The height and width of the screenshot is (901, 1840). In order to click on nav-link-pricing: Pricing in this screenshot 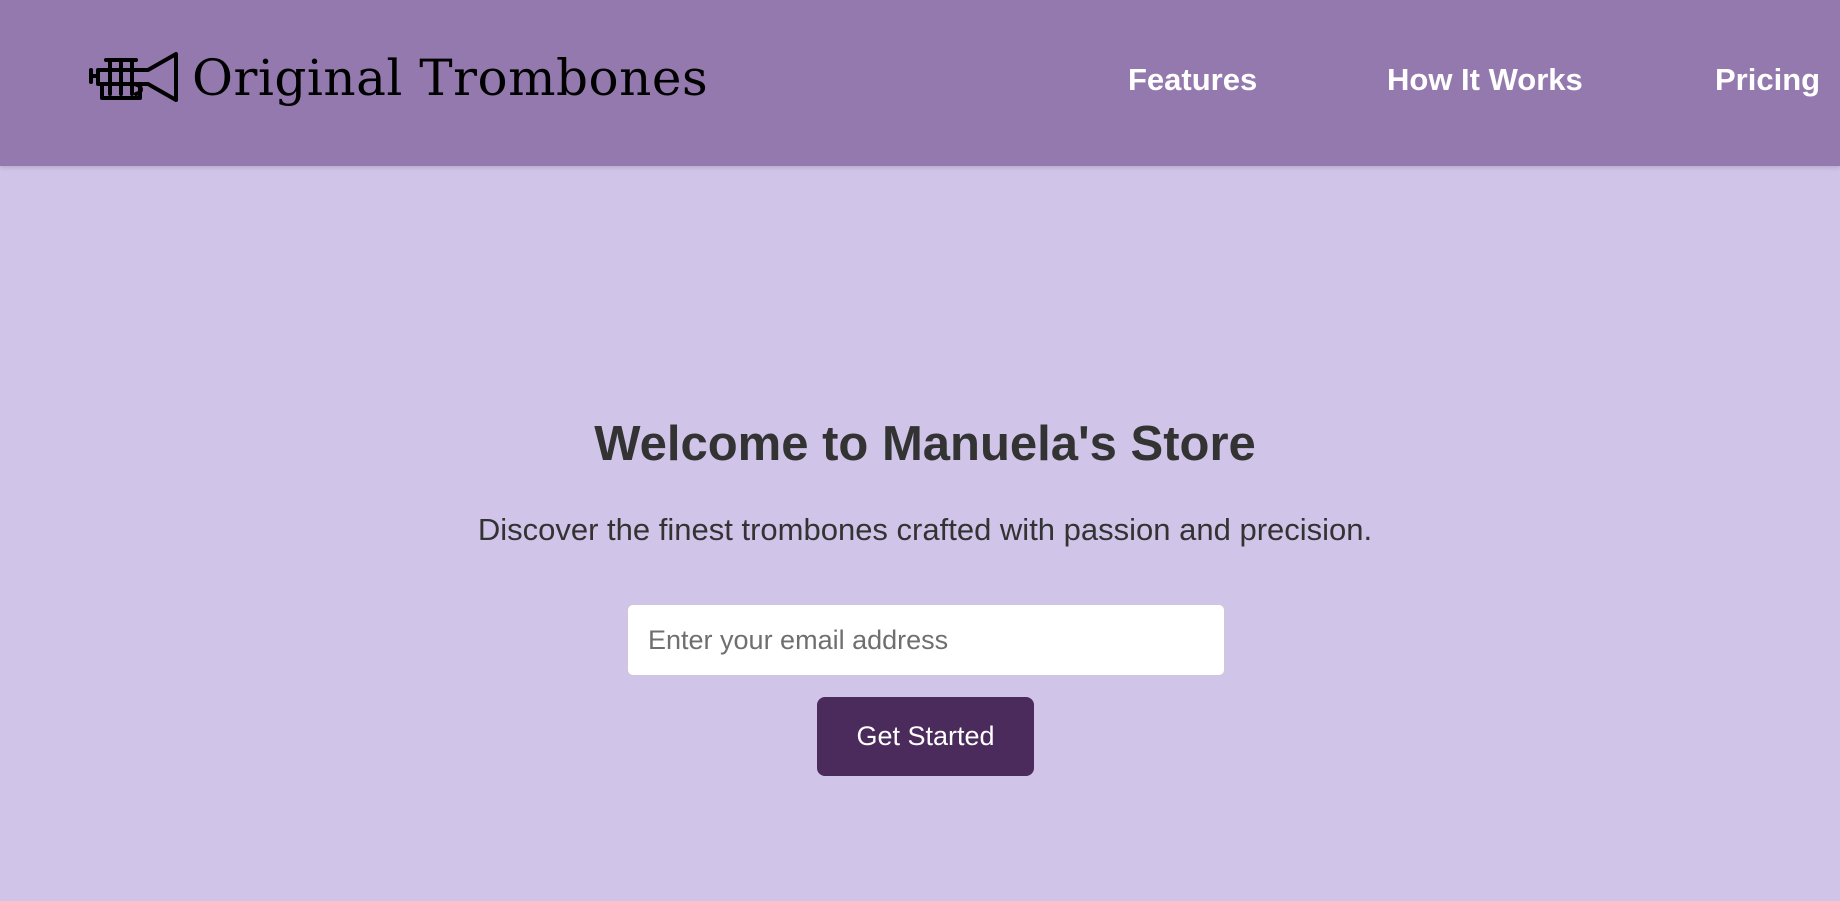, I will do `click(1767, 80)`.